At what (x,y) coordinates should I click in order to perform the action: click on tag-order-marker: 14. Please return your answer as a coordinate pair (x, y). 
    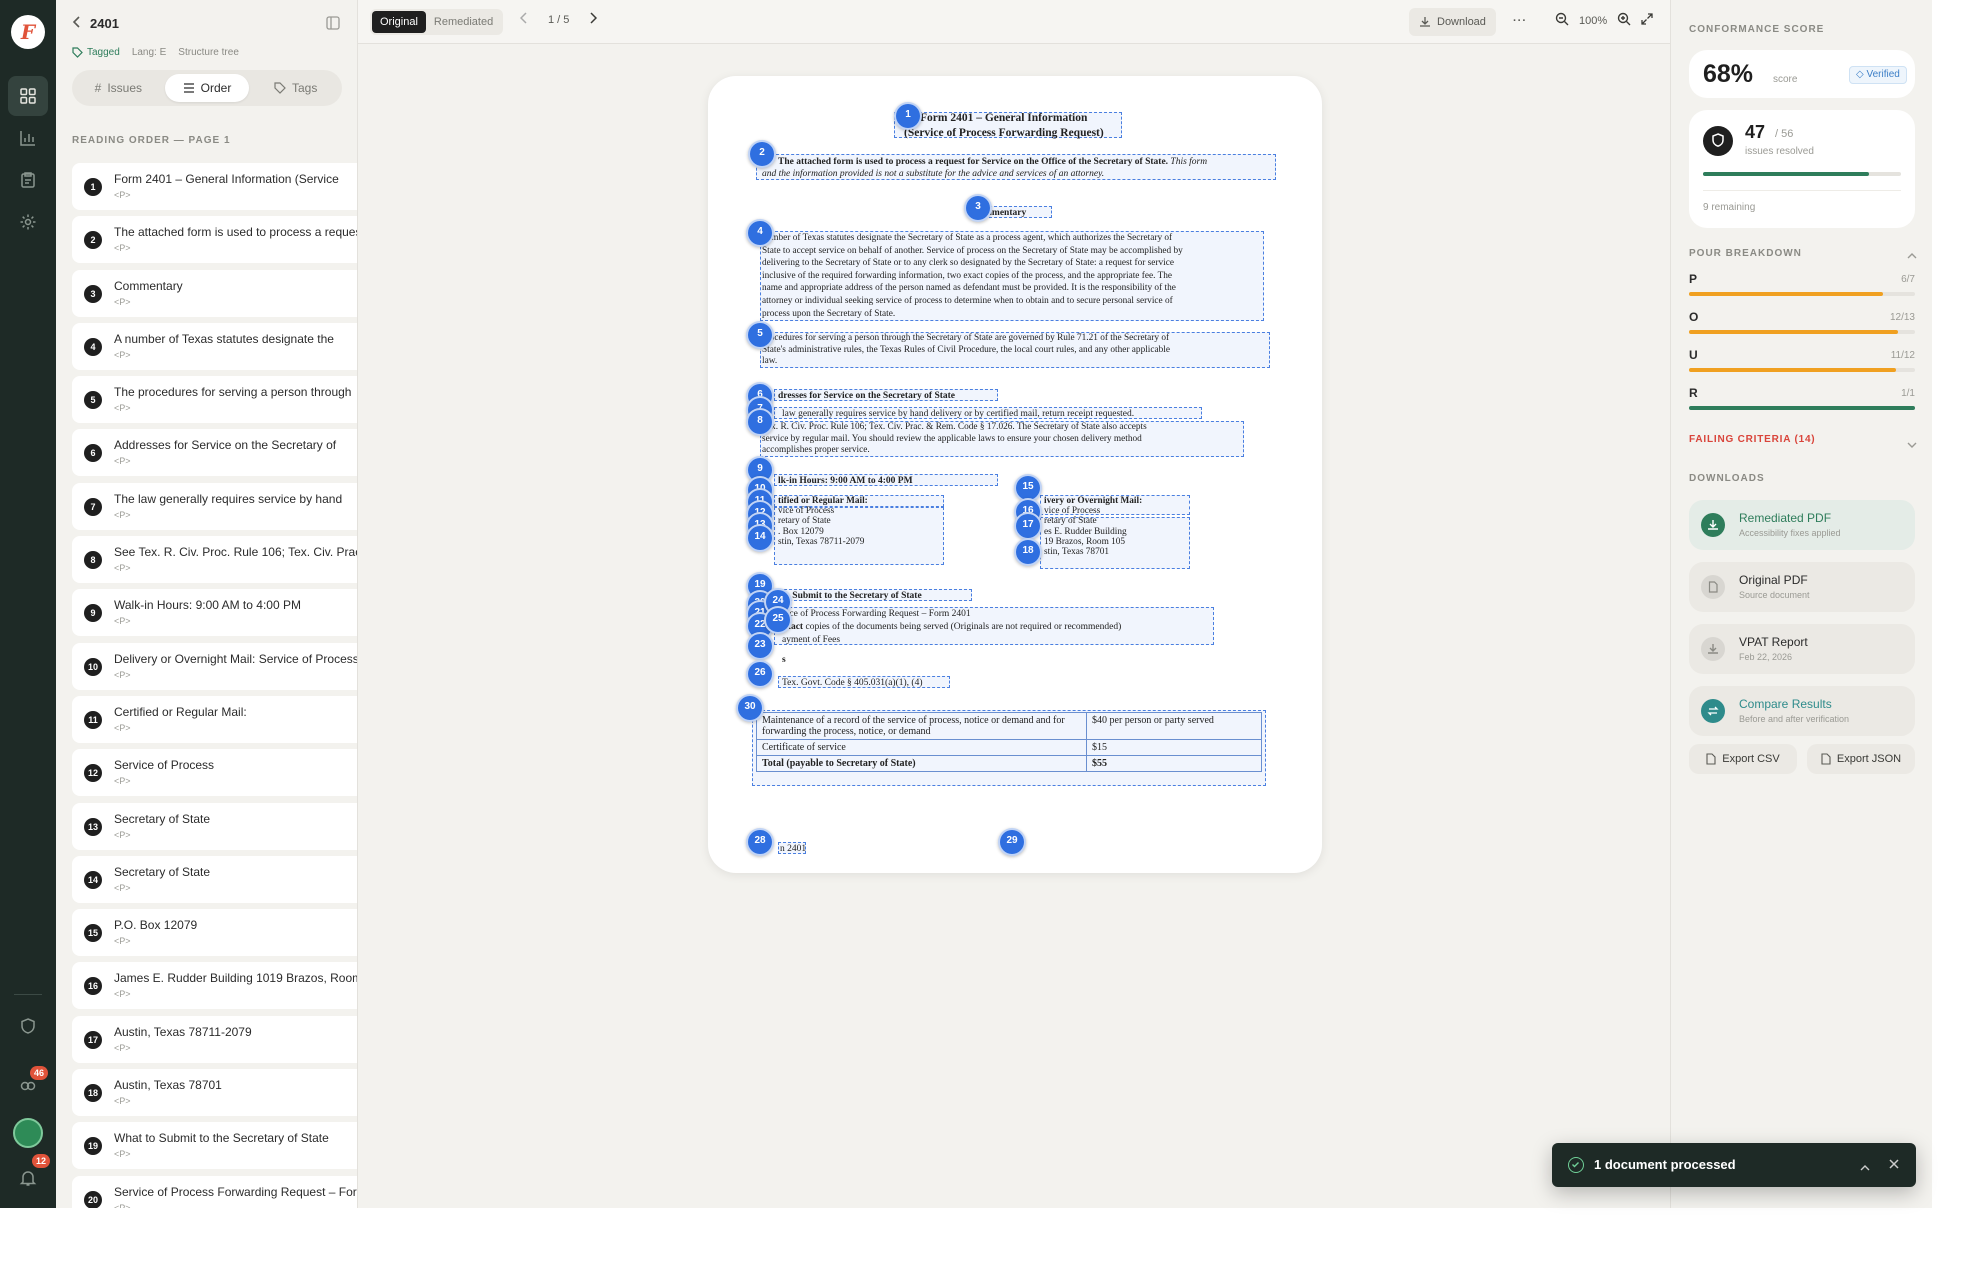
    Looking at the image, I should click on (760, 538).